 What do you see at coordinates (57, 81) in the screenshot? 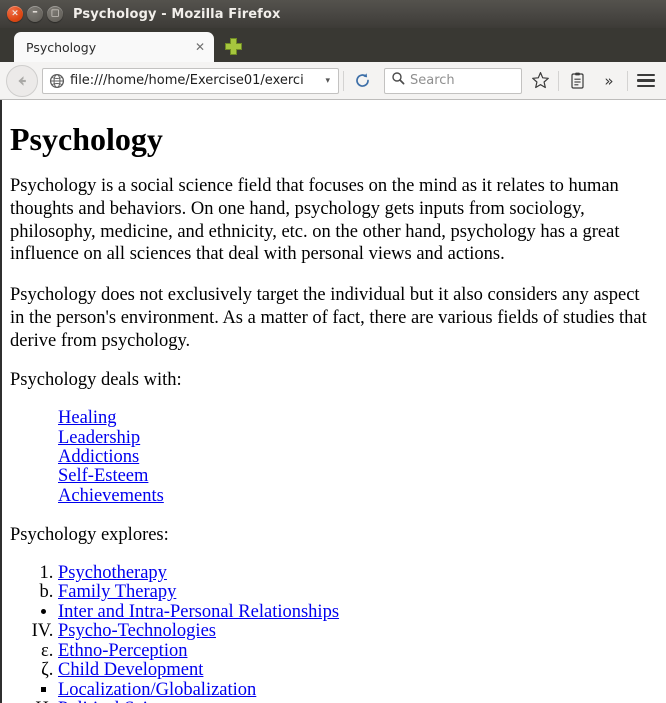
I see `globe-icon` at bounding box center [57, 81].